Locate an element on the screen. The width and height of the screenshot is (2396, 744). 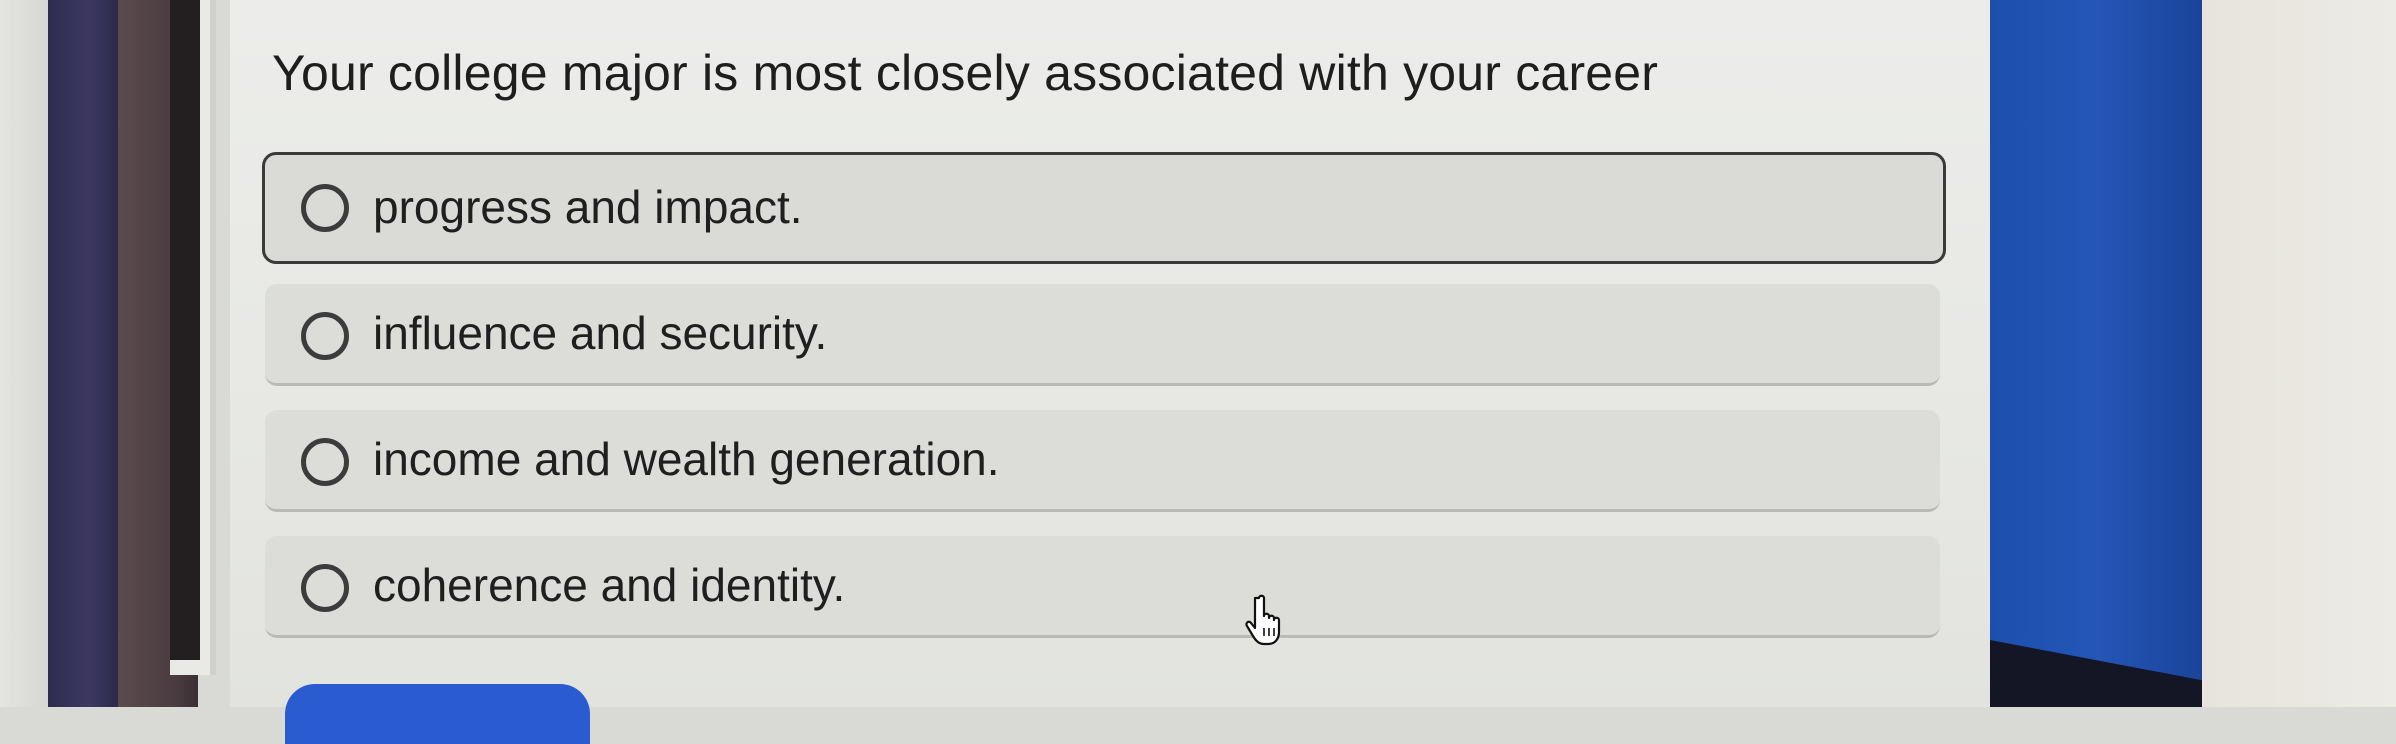
background-left-edge is located at coordinates (24, 353).